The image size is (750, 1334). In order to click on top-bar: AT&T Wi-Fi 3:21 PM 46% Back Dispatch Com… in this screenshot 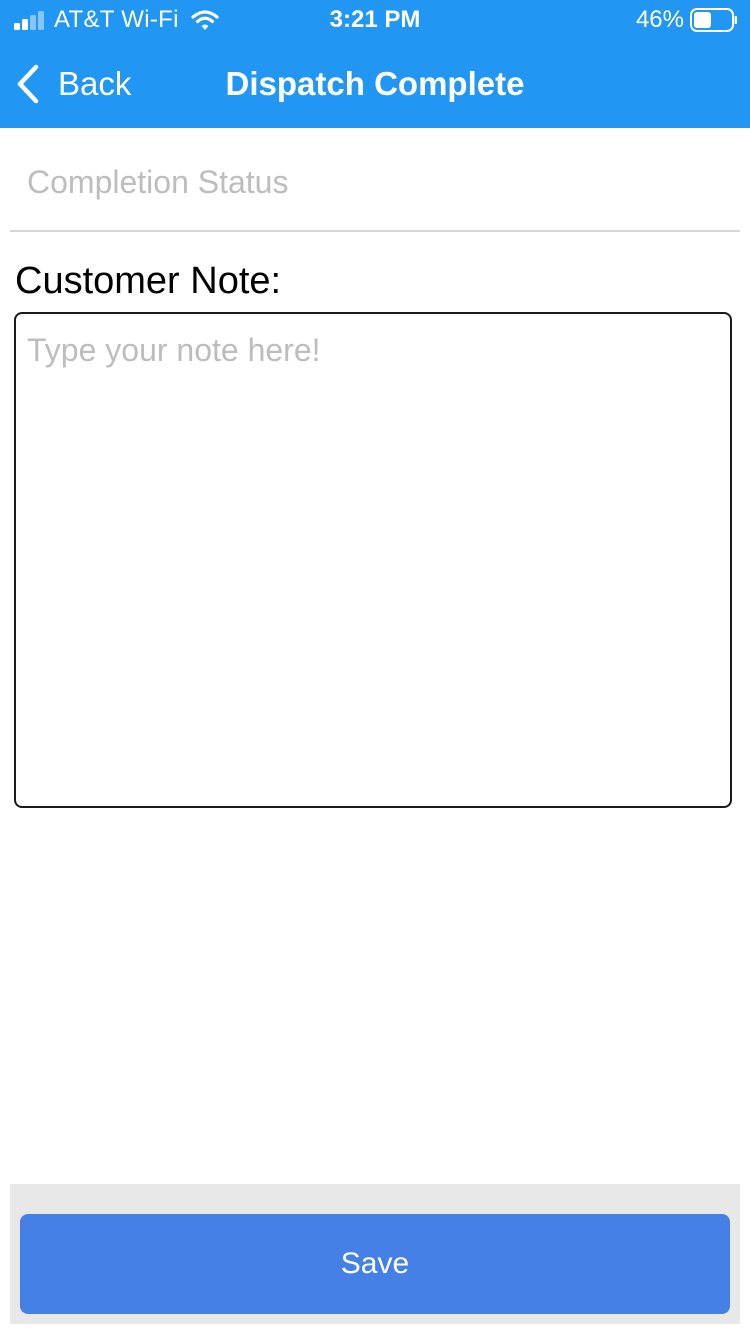, I will do `click(375, 64)`.